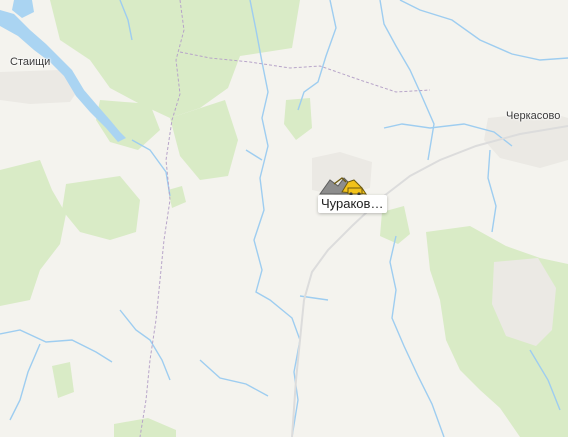 Image resolution: width=568 pixels, height=437 pixels. Describe the element at coordinates (533, 116) in the screenshot. I see `place-label-cherkasovo: Черкасово` at that location.